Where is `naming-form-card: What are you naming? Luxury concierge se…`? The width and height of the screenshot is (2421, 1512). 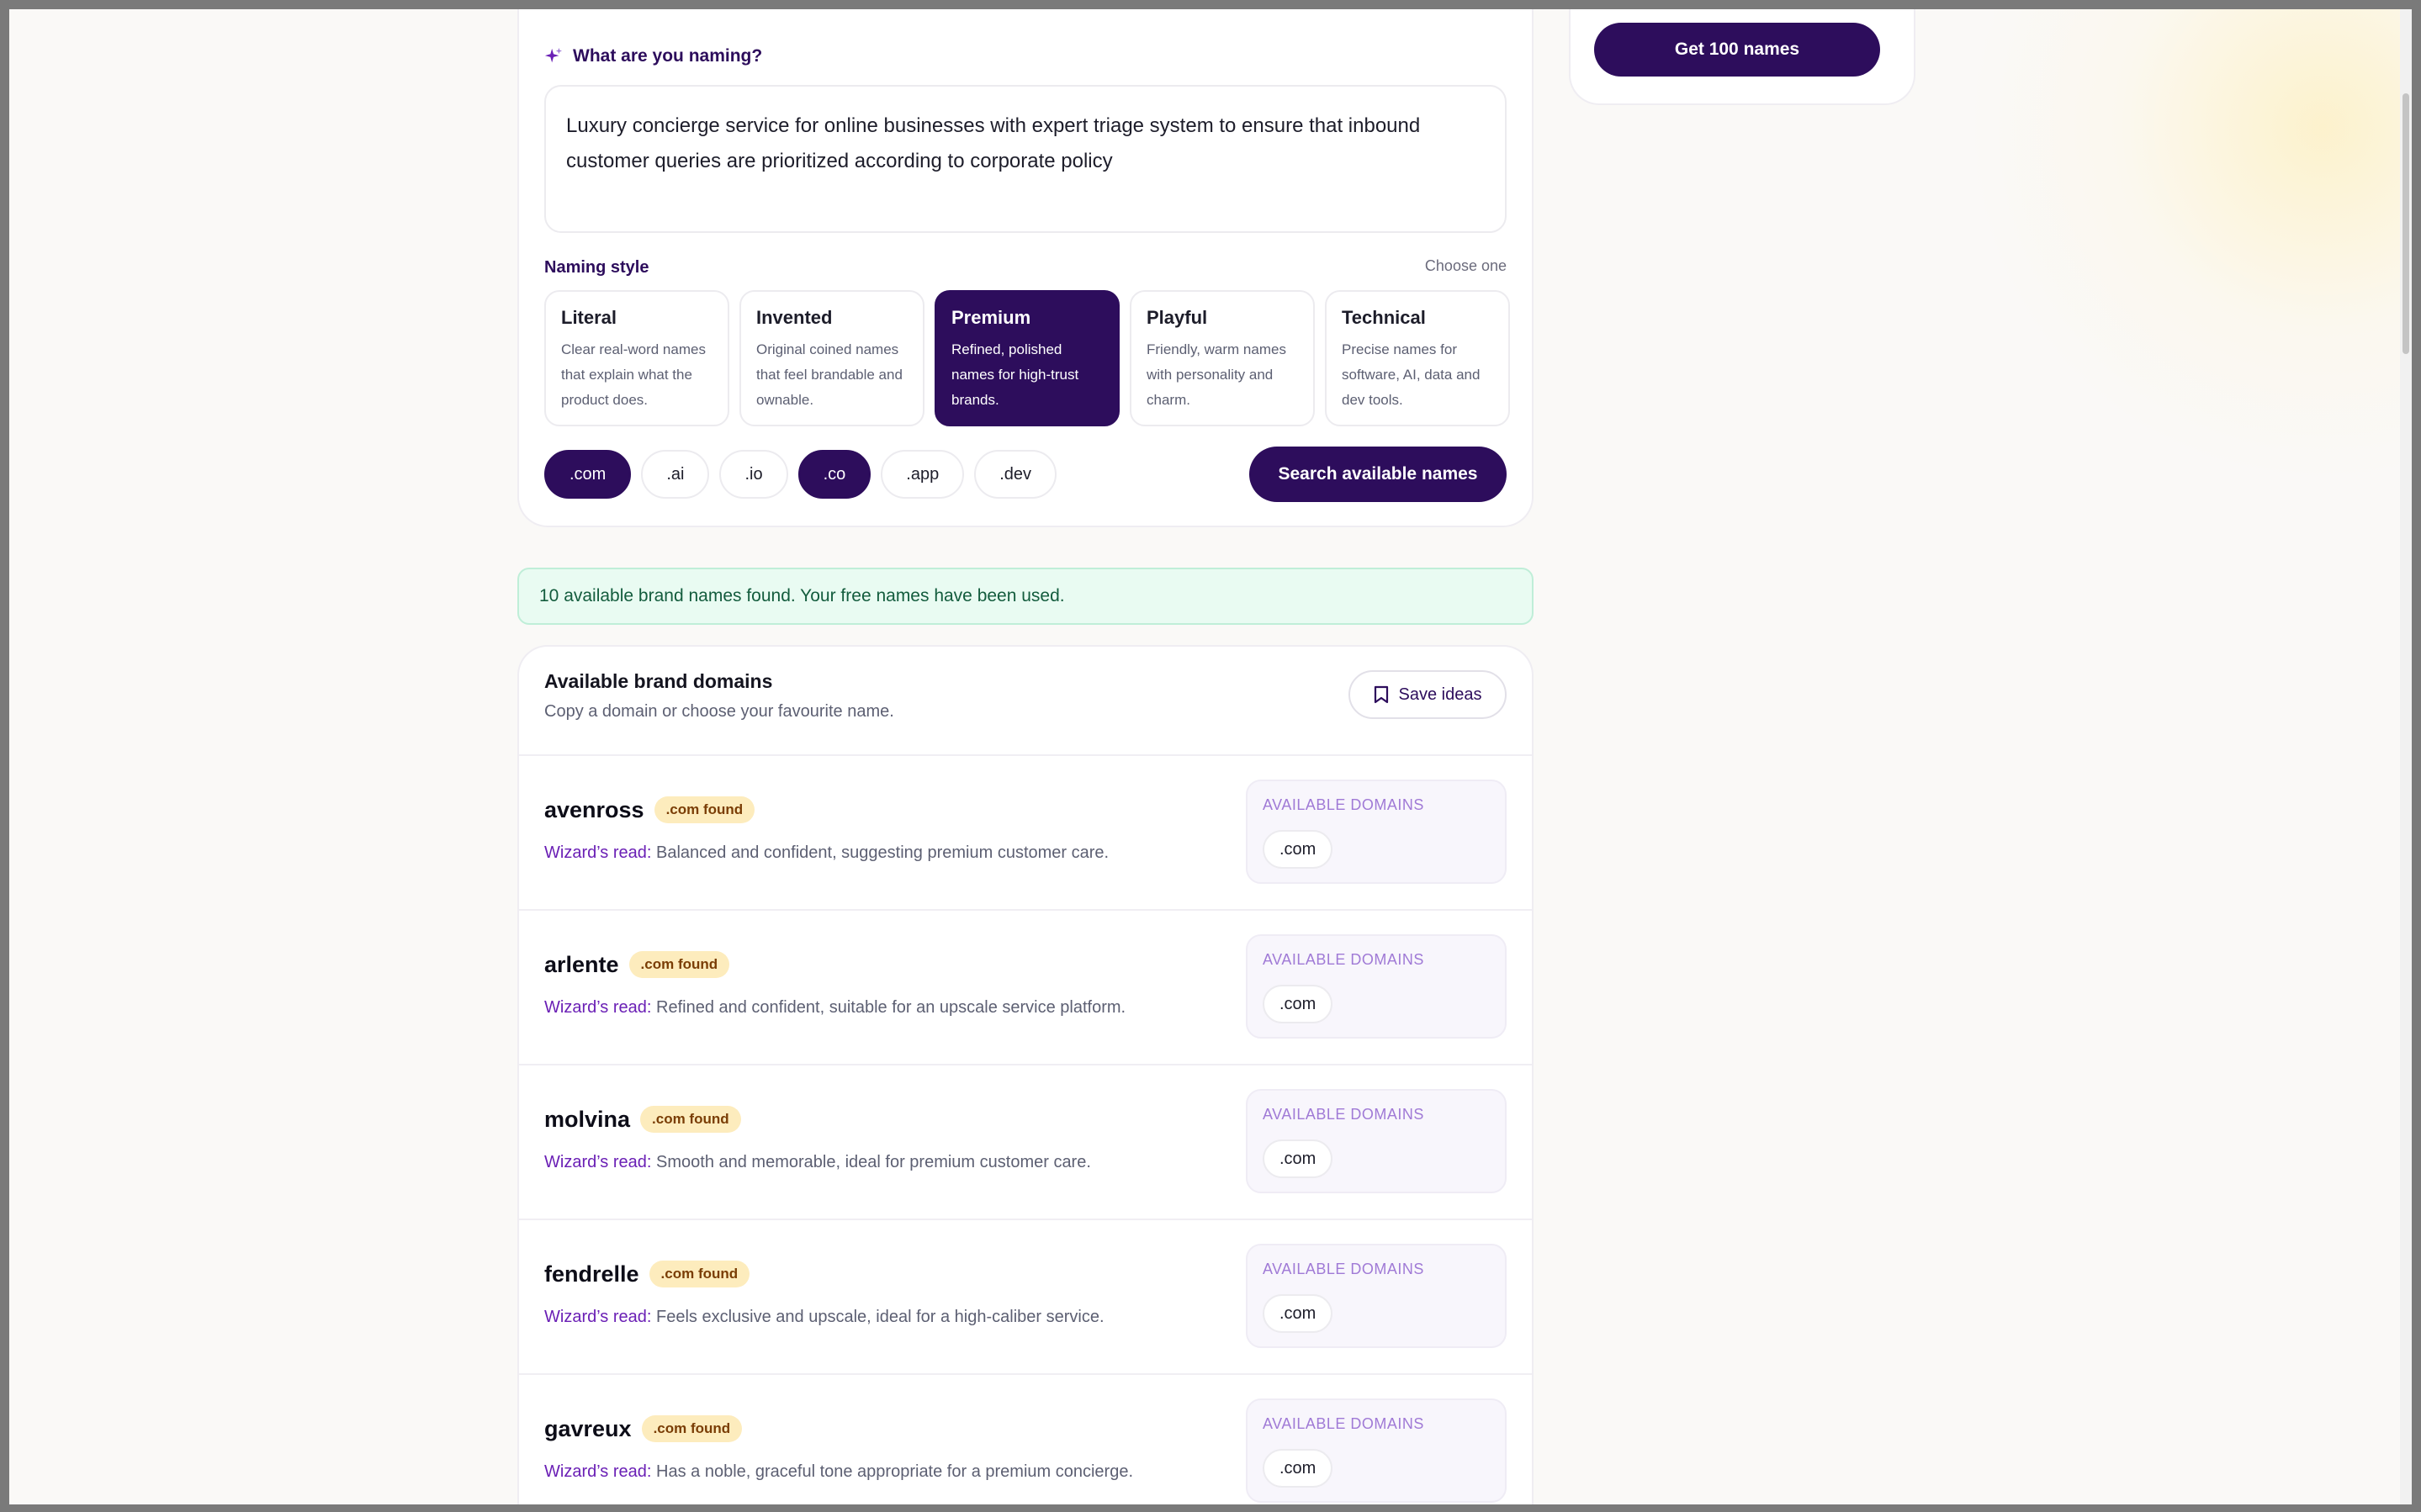 naming-form-card: What are you naming? Luxury concierge se… is located at coordinates (1026, 268).